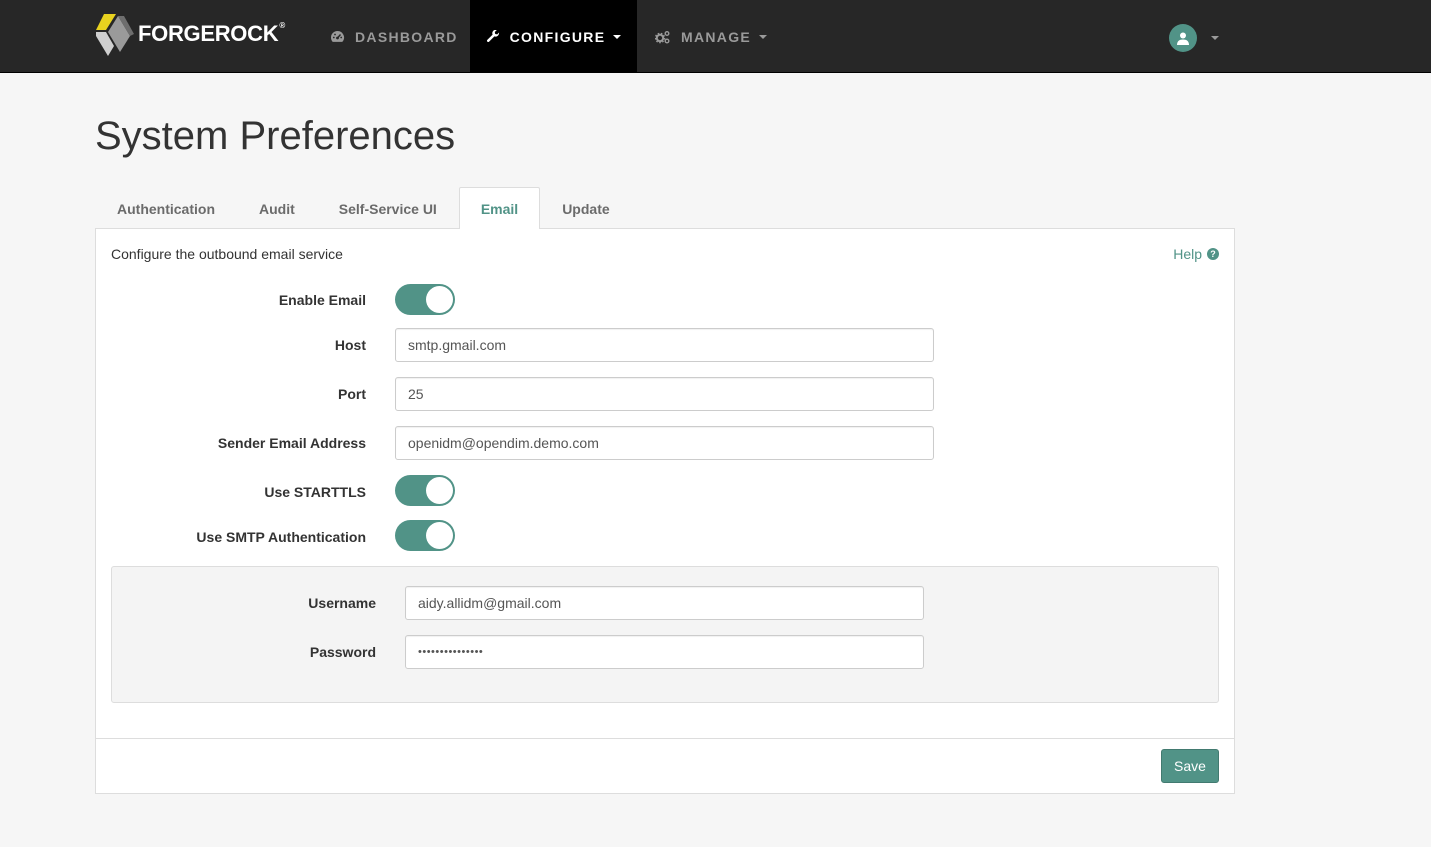 The width and height of the screenshot is (1431, 847). Describe the element at coordinates (499, 208) in the screenshot. I see `tab-email: Email` at that location.